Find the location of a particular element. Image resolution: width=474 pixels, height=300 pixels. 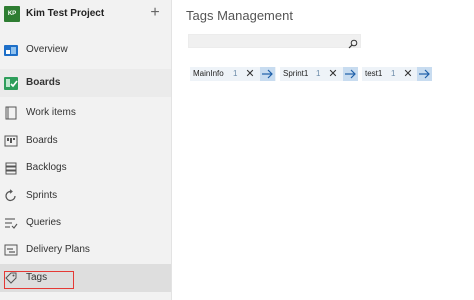

tag-search-box is located at coordinates (274, 43).